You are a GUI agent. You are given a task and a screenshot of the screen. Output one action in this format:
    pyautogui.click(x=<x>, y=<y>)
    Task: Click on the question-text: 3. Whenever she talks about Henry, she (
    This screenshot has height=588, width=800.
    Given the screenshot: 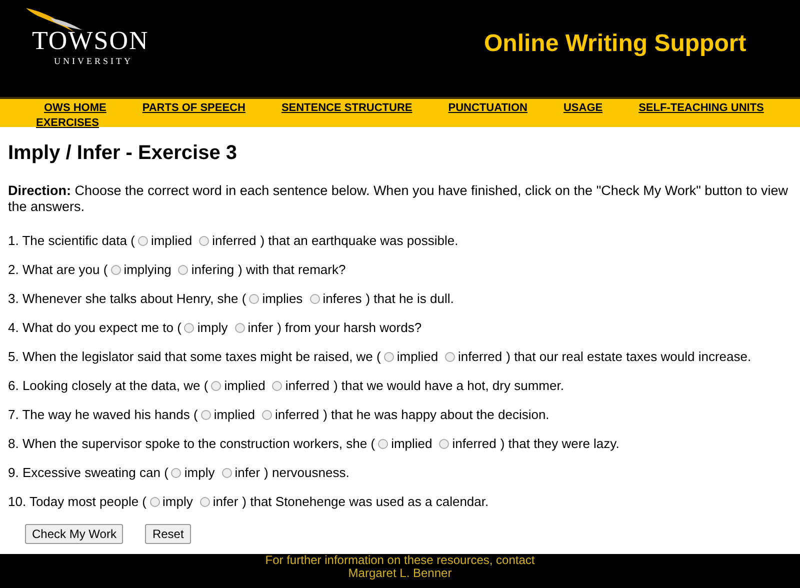 What is the action you would take?
    pyautogui.click(x=127, y=299)
    